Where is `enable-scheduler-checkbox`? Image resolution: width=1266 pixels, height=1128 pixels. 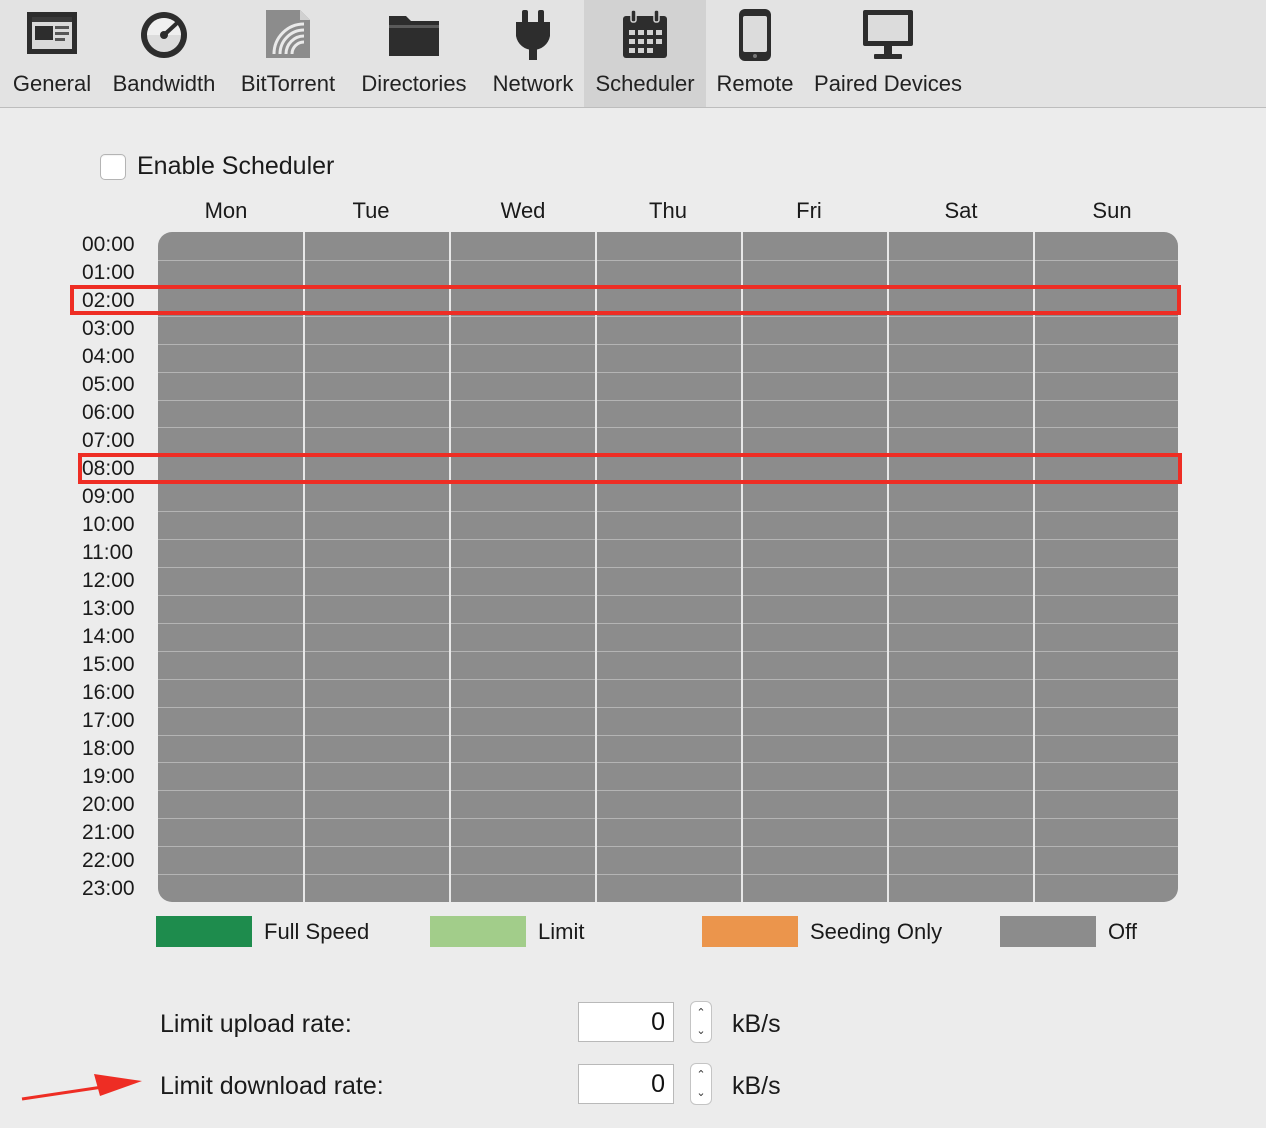
enable-scheduler-checkbox is located at coordinates (113, 166).